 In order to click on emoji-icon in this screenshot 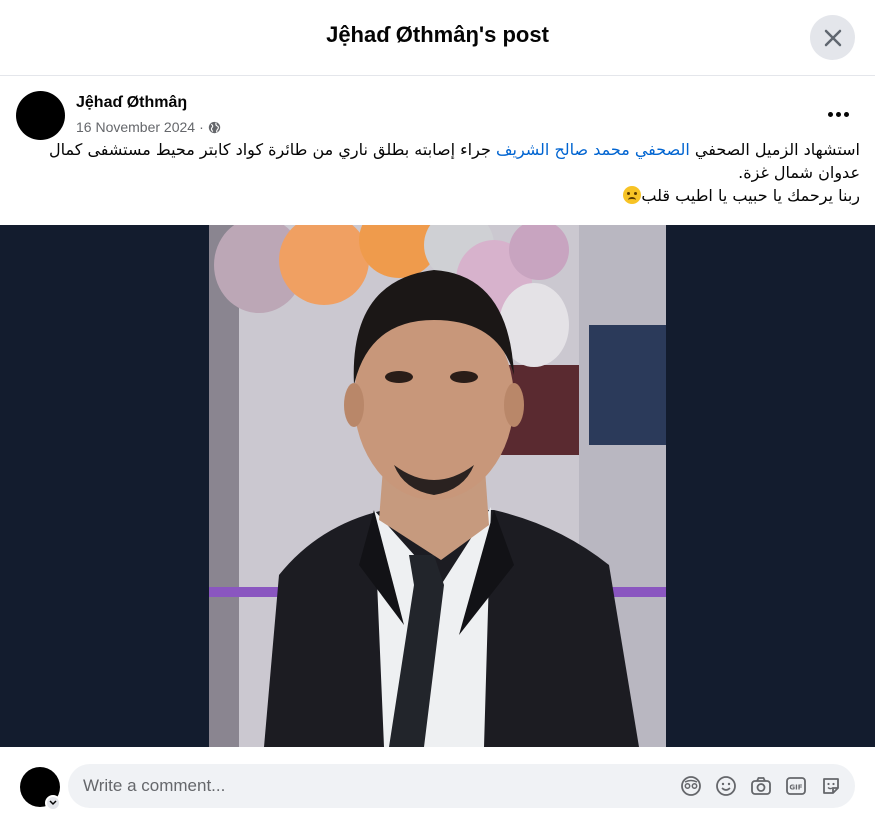, I will do `click(726, 786)`.